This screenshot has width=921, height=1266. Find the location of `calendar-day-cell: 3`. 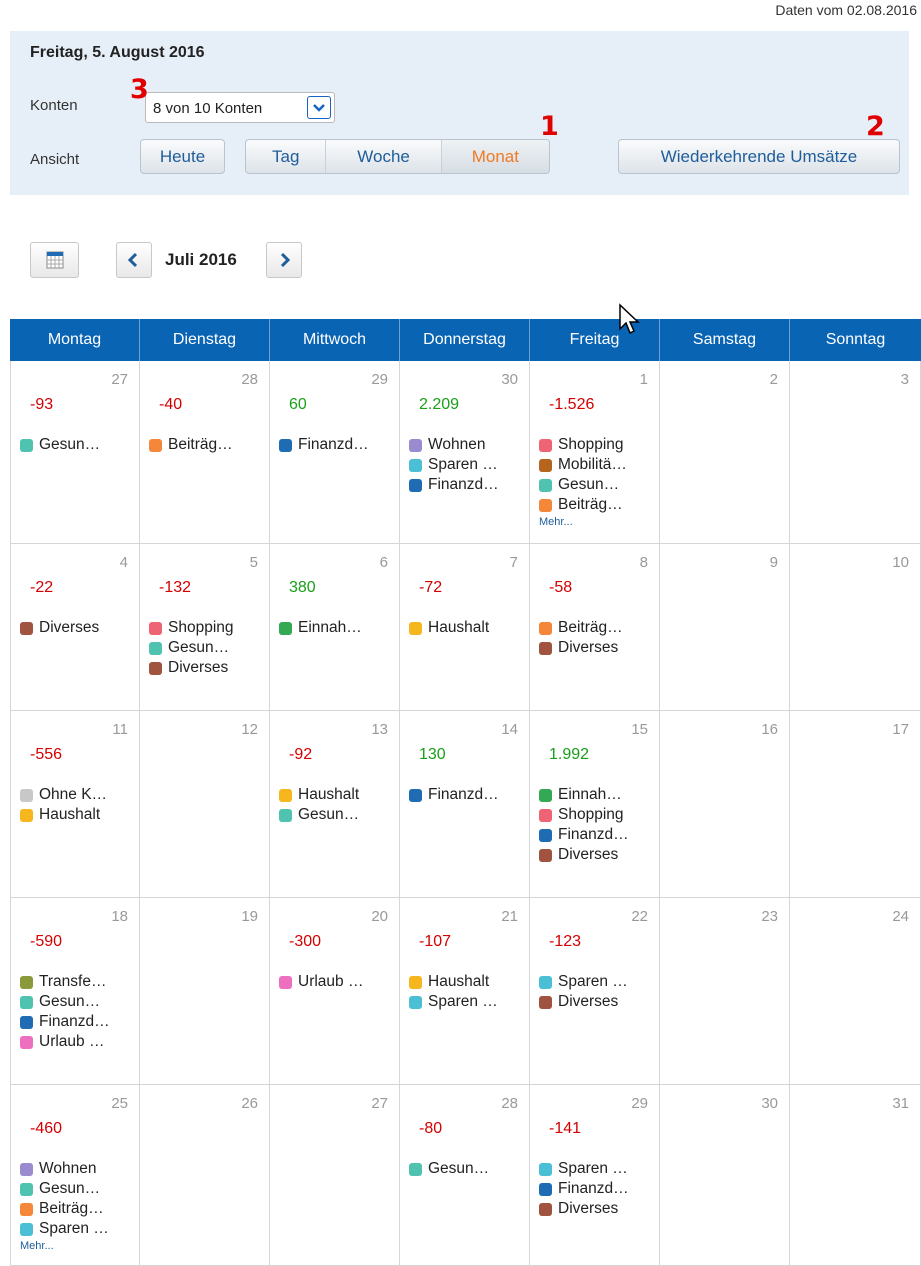

calendar-day-cell: 3 is located at coordinates (855, 452).